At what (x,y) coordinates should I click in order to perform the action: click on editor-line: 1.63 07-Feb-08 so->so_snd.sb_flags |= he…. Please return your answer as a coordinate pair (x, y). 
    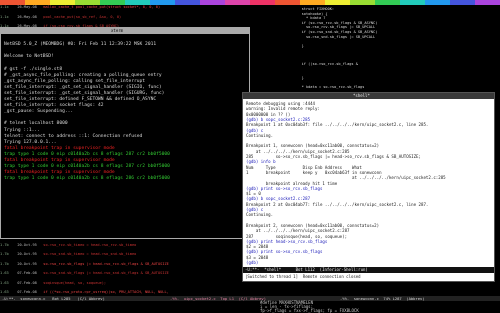
    Looking at the image, I should click on (84, 273).